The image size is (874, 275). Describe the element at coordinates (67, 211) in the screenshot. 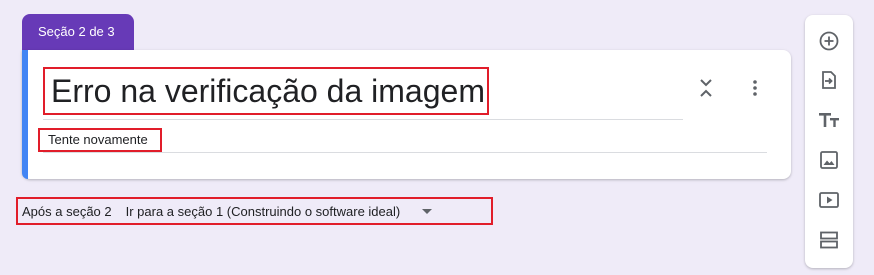

I see `after-section-label: Após a seção 2` at that location.